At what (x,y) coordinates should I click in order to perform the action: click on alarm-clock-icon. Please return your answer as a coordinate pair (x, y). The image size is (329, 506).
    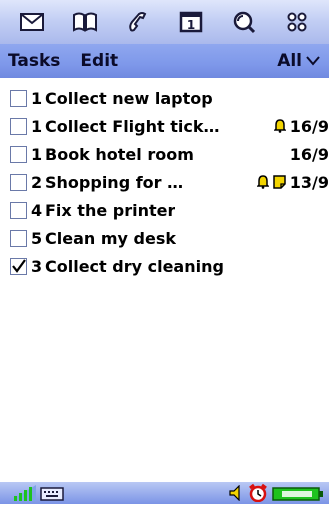
    Looking at the image, I should click on (258, 494).